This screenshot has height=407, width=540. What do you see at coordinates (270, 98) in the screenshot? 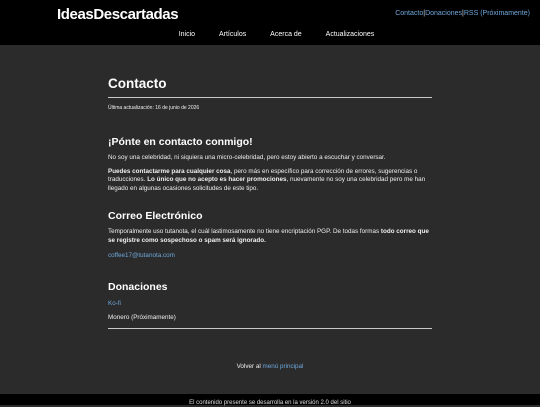
I see `title-divider` at bounding box center [270, 98].